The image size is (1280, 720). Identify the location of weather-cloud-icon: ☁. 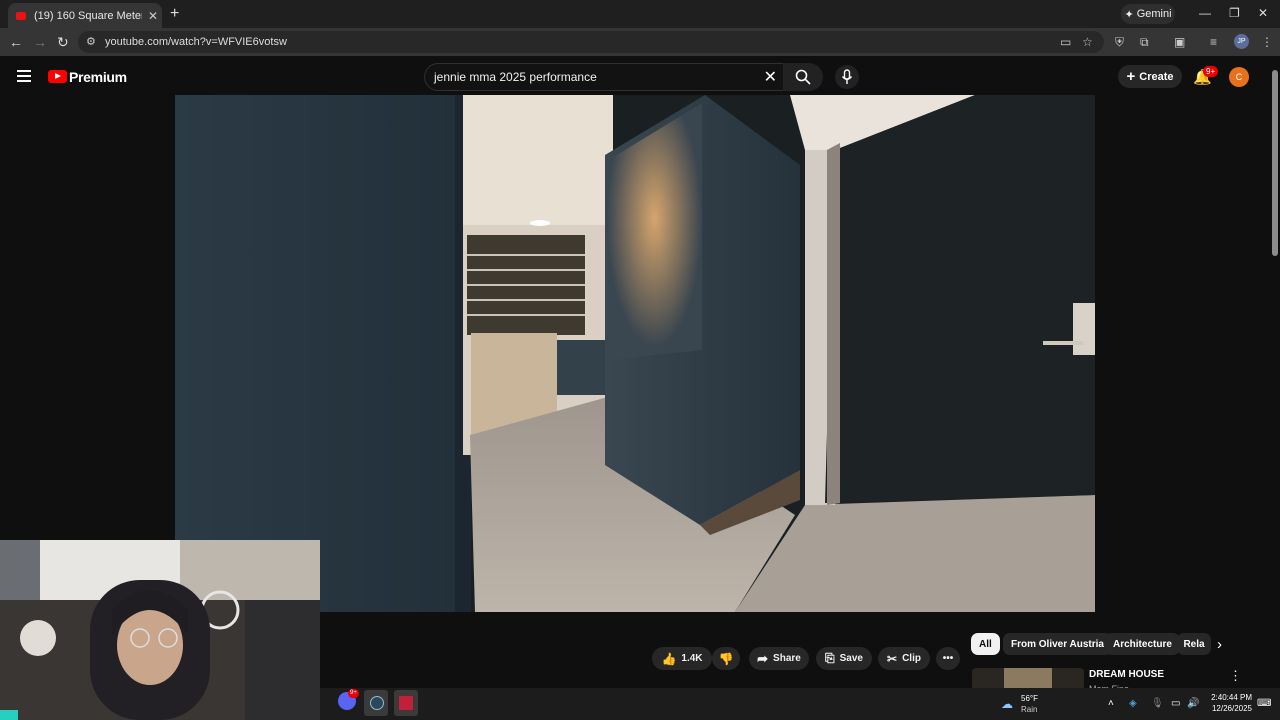
(1007, 704).